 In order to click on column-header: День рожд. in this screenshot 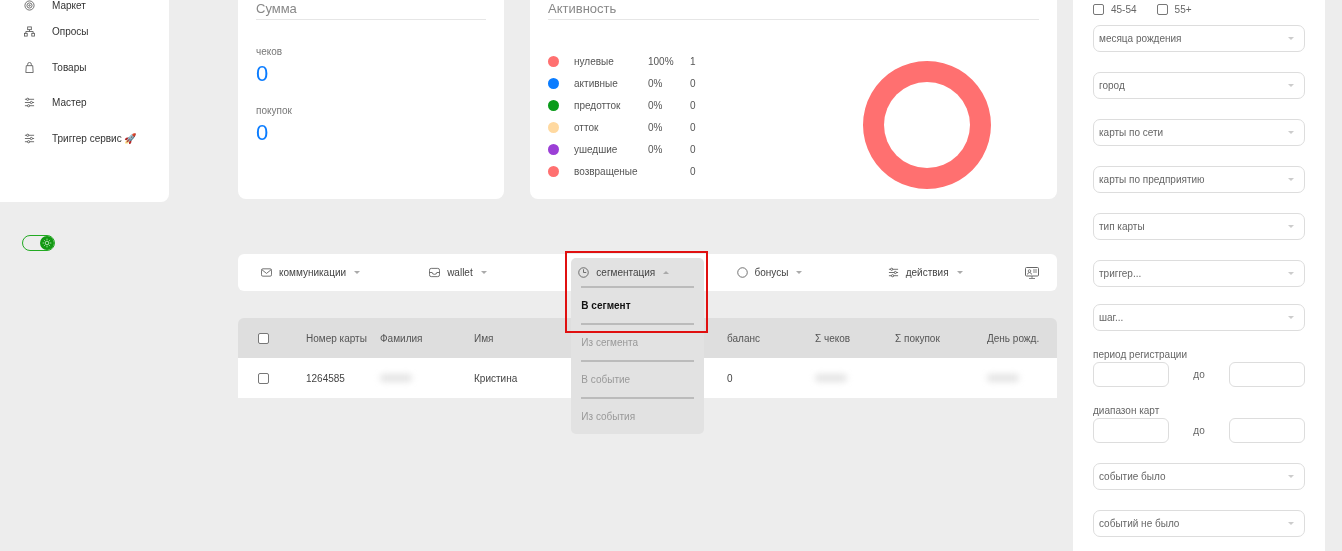, I will do `click(1013, 338)`.